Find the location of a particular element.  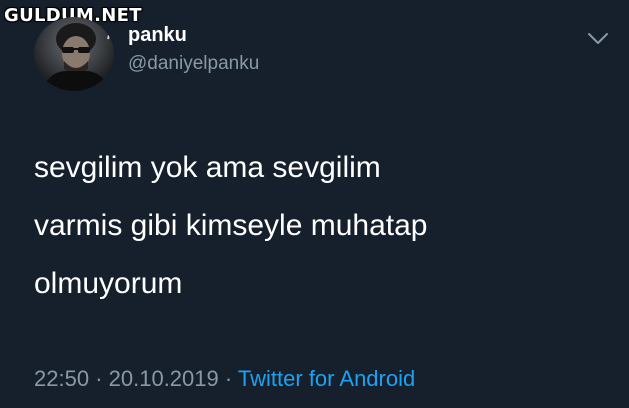

tweet-text-line: varmis gibi kimseyle muhatap is located at coordinates (231, 225).